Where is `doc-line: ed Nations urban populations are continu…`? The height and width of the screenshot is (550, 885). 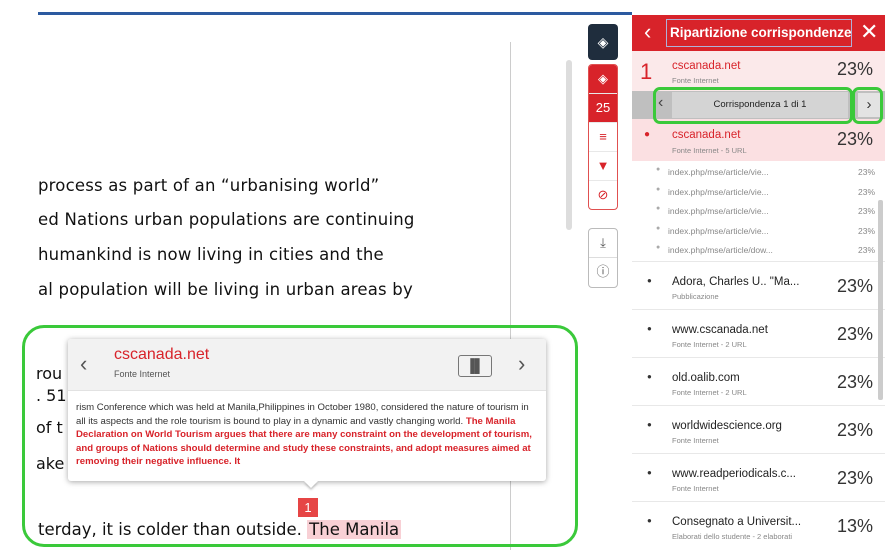 doc-line: ed Nations urban populations are continu… is located at coordinates (226, 219).